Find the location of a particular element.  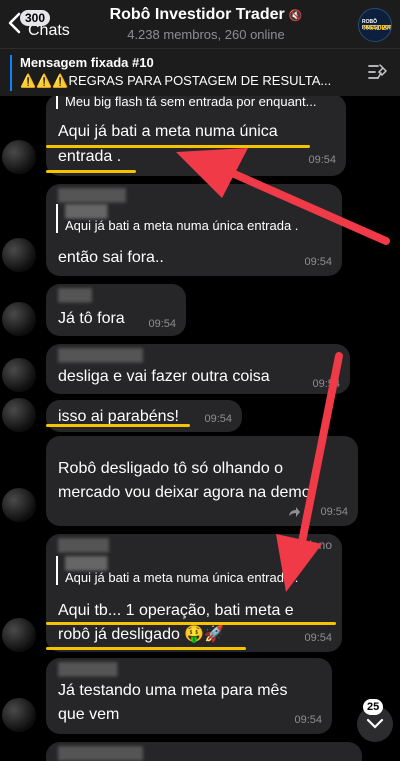

message-text: desliga e vai fazer outra coisa is located at coordinates (164, 376).